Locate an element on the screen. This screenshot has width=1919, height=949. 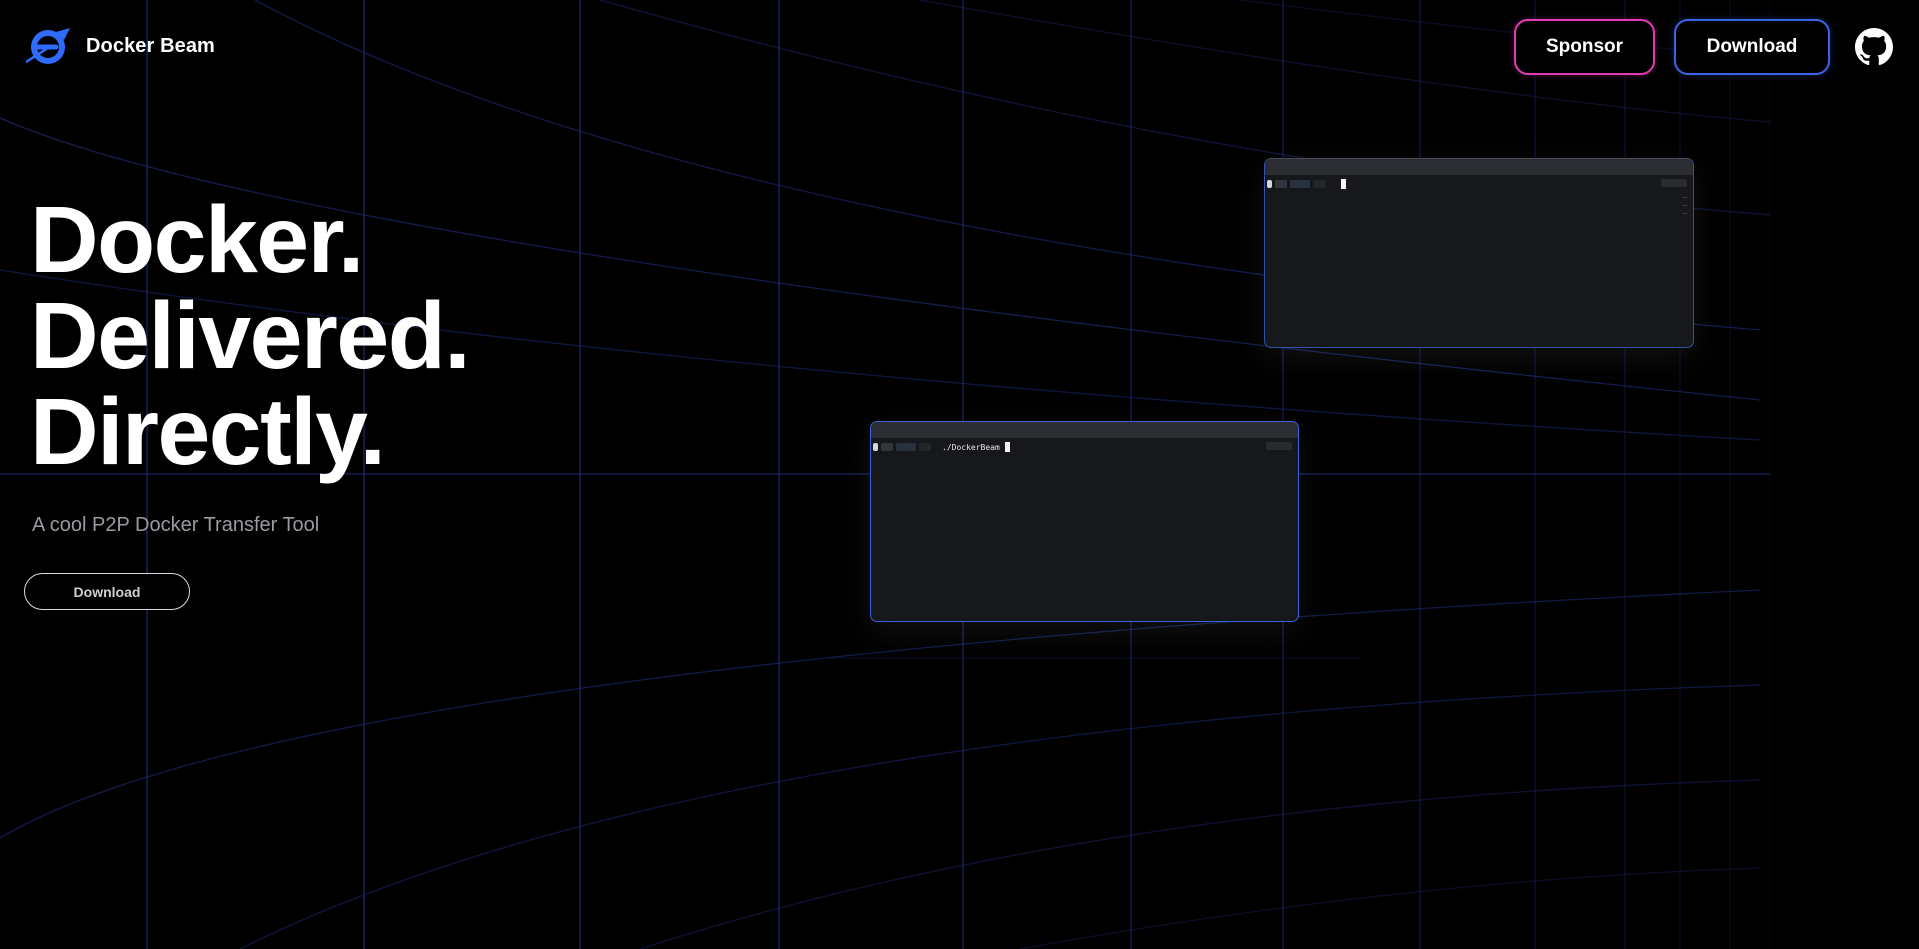
hero-download-button: Download is located at coordinates (107, 591).